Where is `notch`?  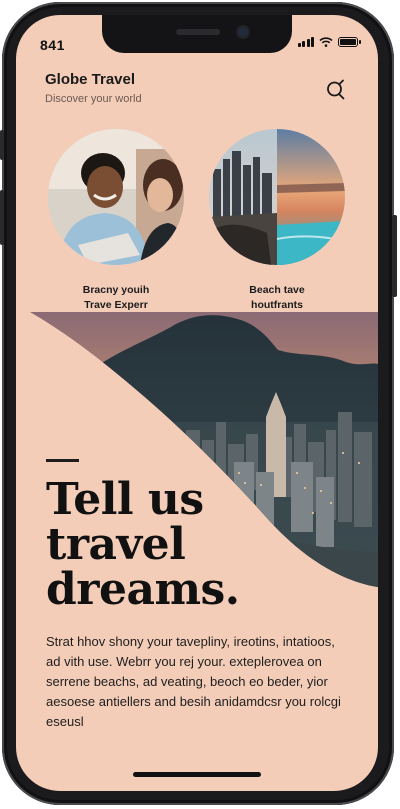 notch is located at coordinates (197, 34).